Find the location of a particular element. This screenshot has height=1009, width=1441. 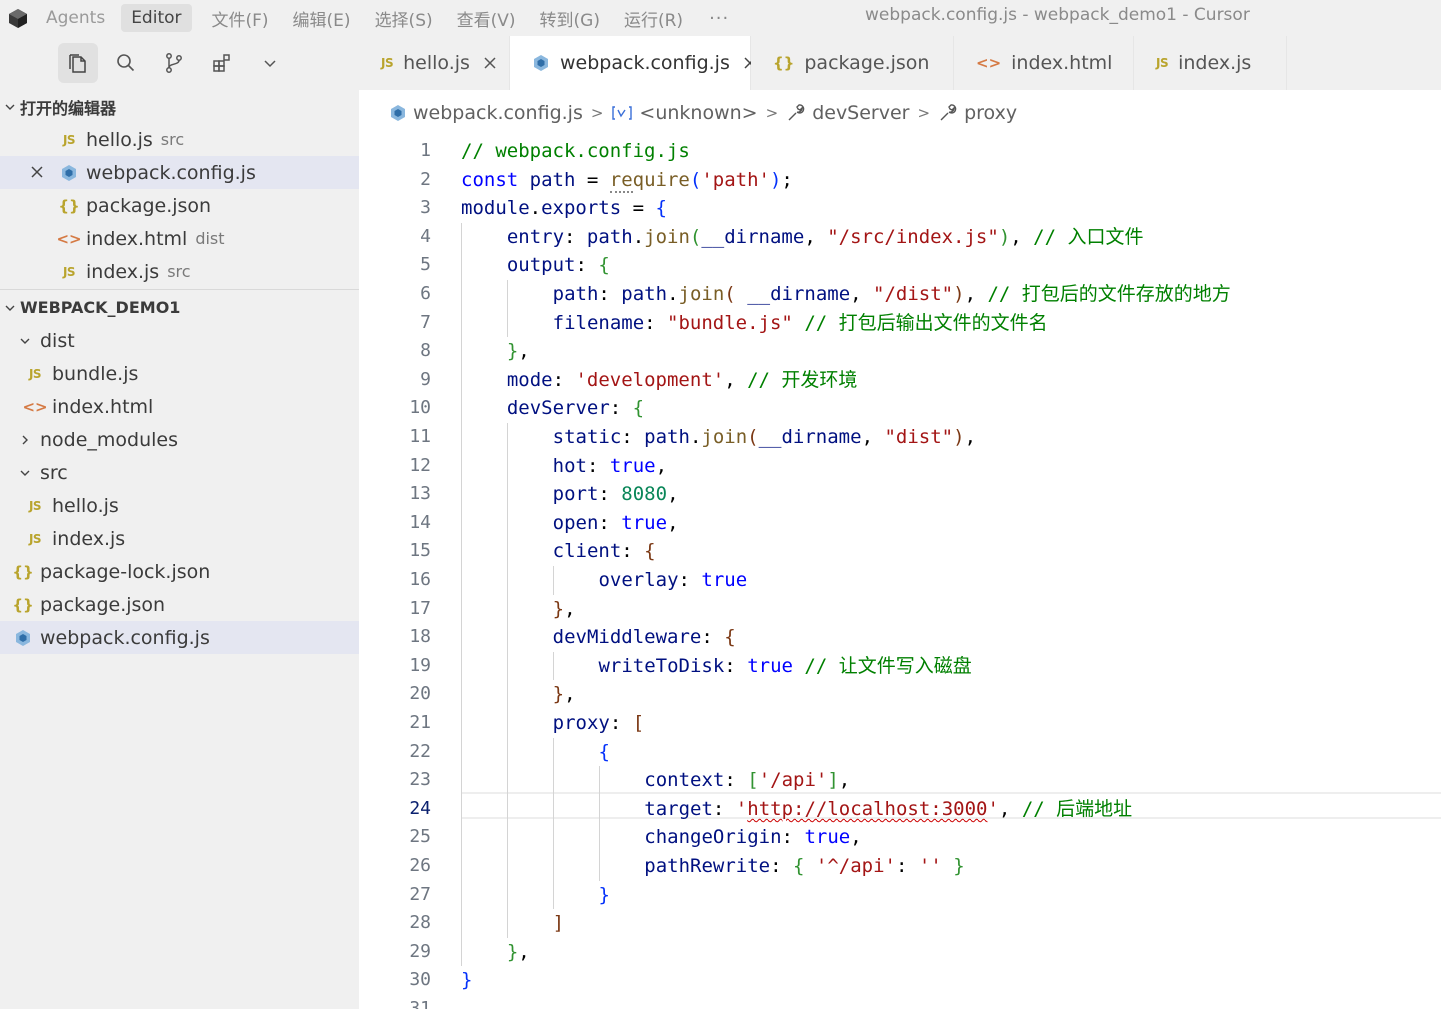

open-editor-webpack-config: webpack.config.js is located at coordinates (179, 172).